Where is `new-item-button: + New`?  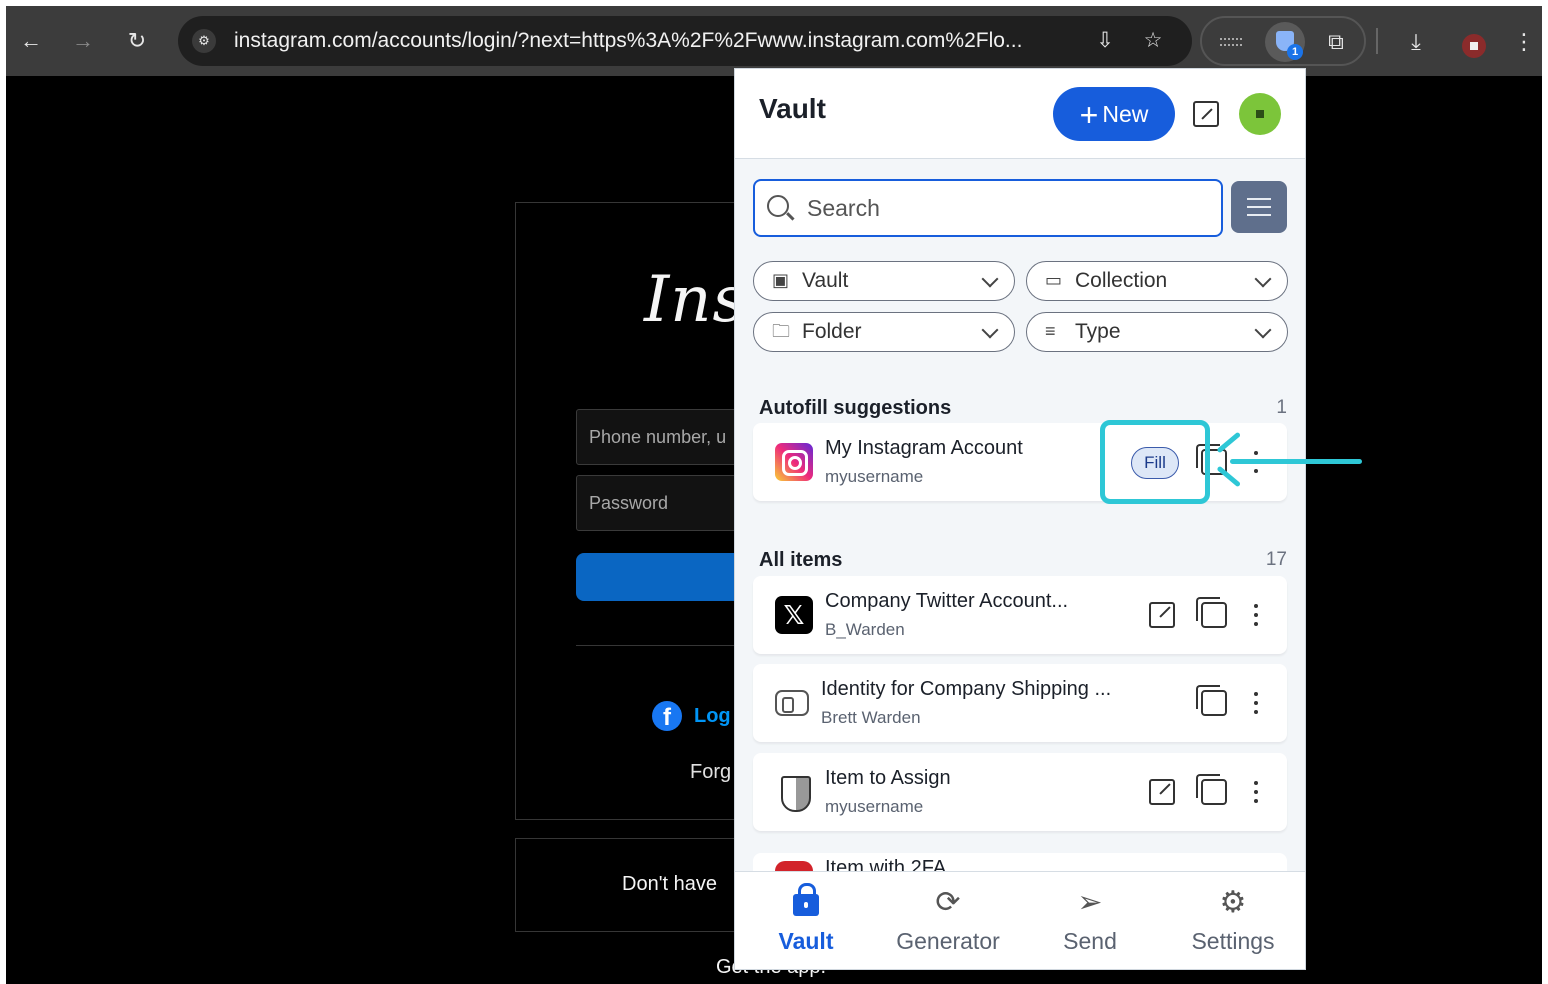 new-item-button: + New is located at coordinates (1114, 114).